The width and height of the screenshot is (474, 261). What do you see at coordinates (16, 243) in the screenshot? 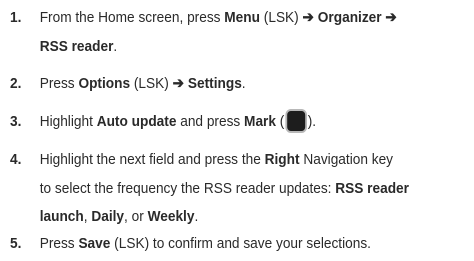
I see `step-number: 5.` at bounding box center [16, 243].